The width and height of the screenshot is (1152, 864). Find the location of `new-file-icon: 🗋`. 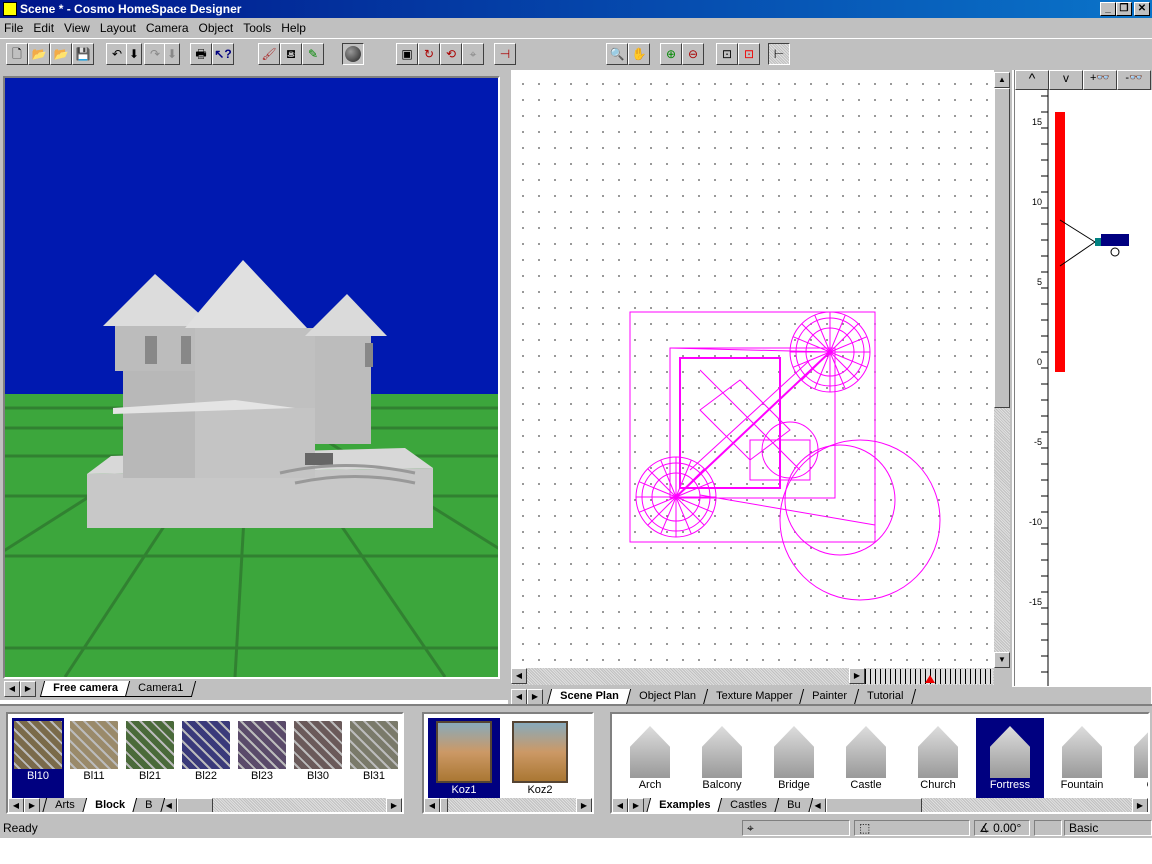

new-file-icon: 🗋 is located at coordinates (17, 54).